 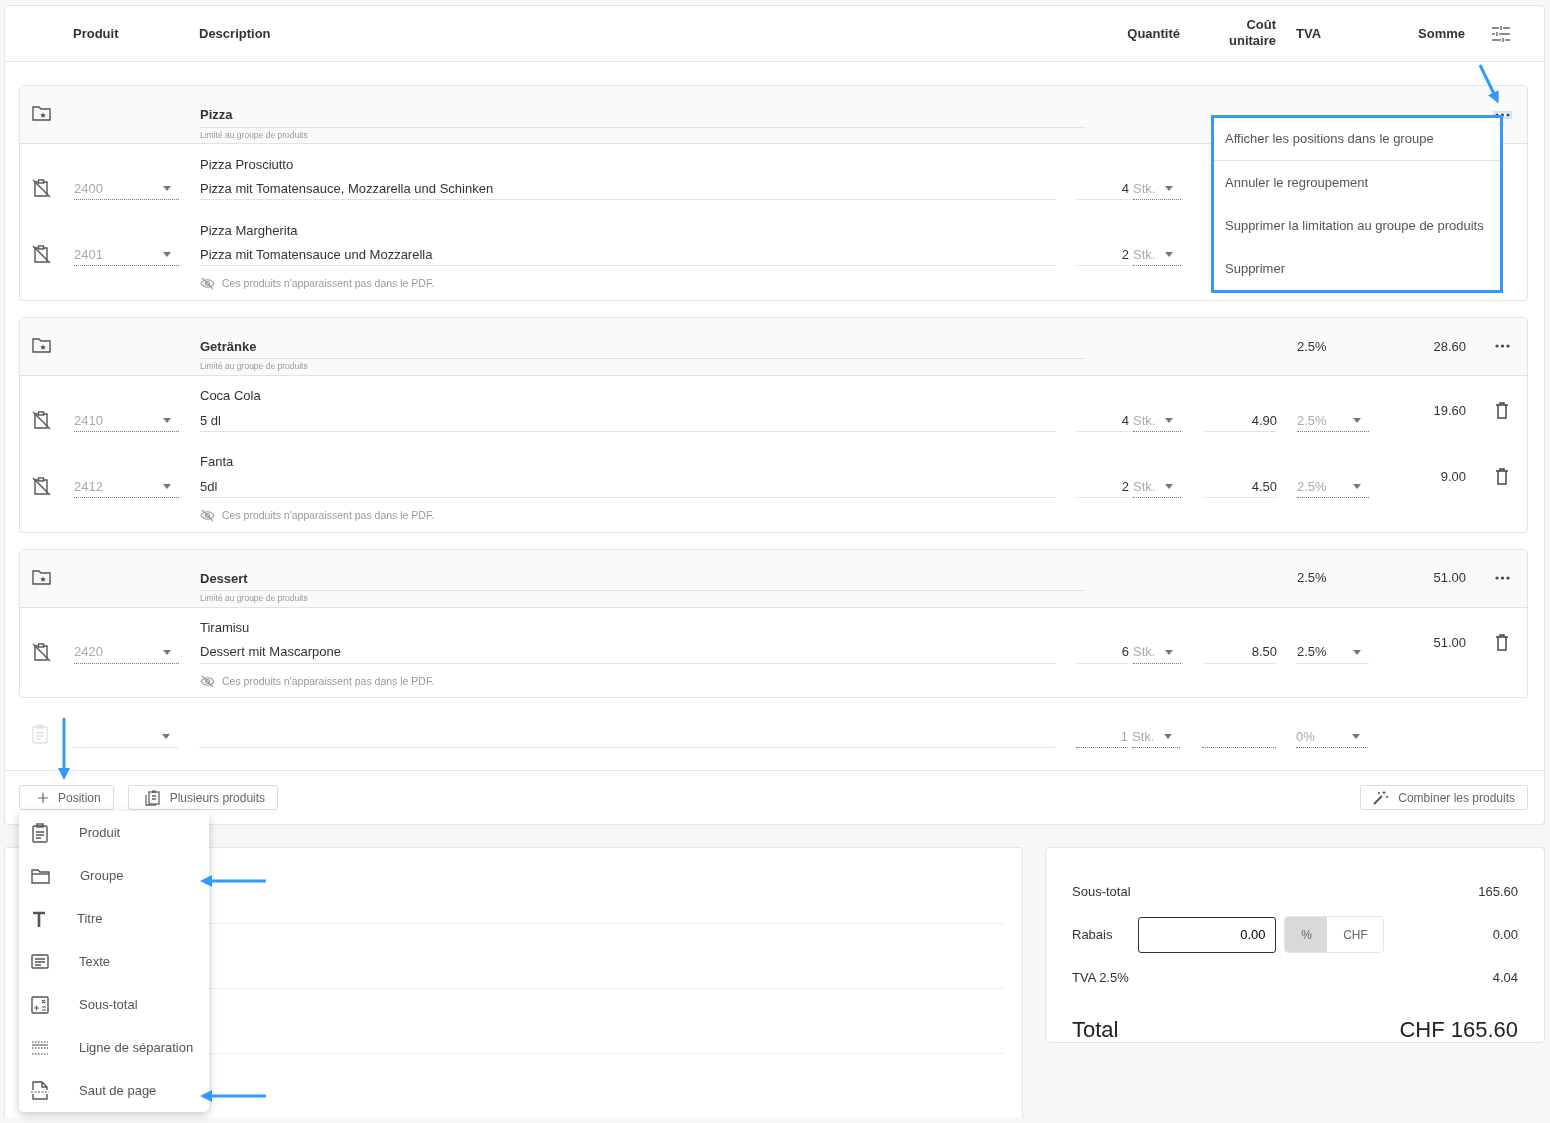 I want to click on line-sum: 51.00, so click(x=1449, y=642).